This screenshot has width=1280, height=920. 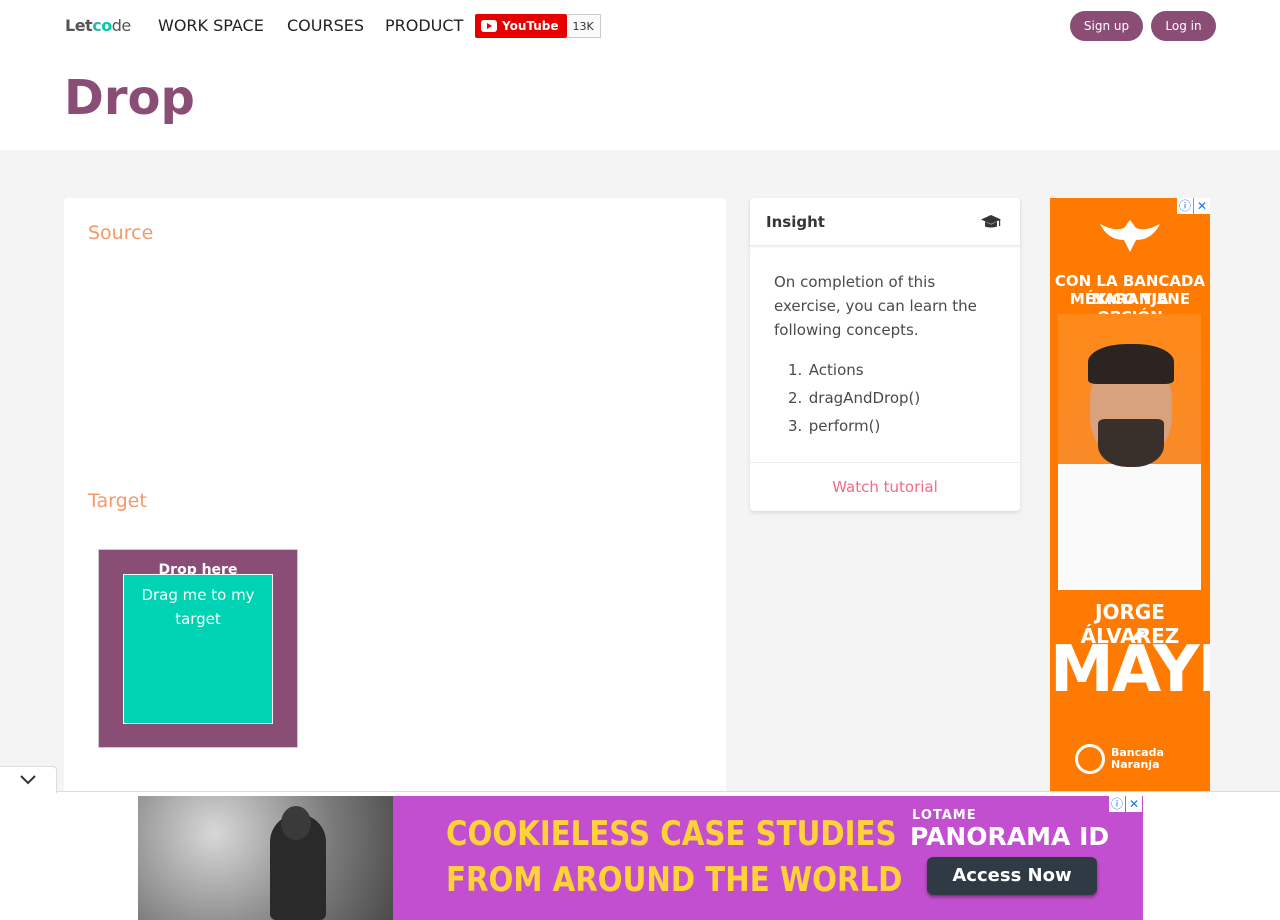 I want to click on insight-header: Insight, so click(x=885, y=222).